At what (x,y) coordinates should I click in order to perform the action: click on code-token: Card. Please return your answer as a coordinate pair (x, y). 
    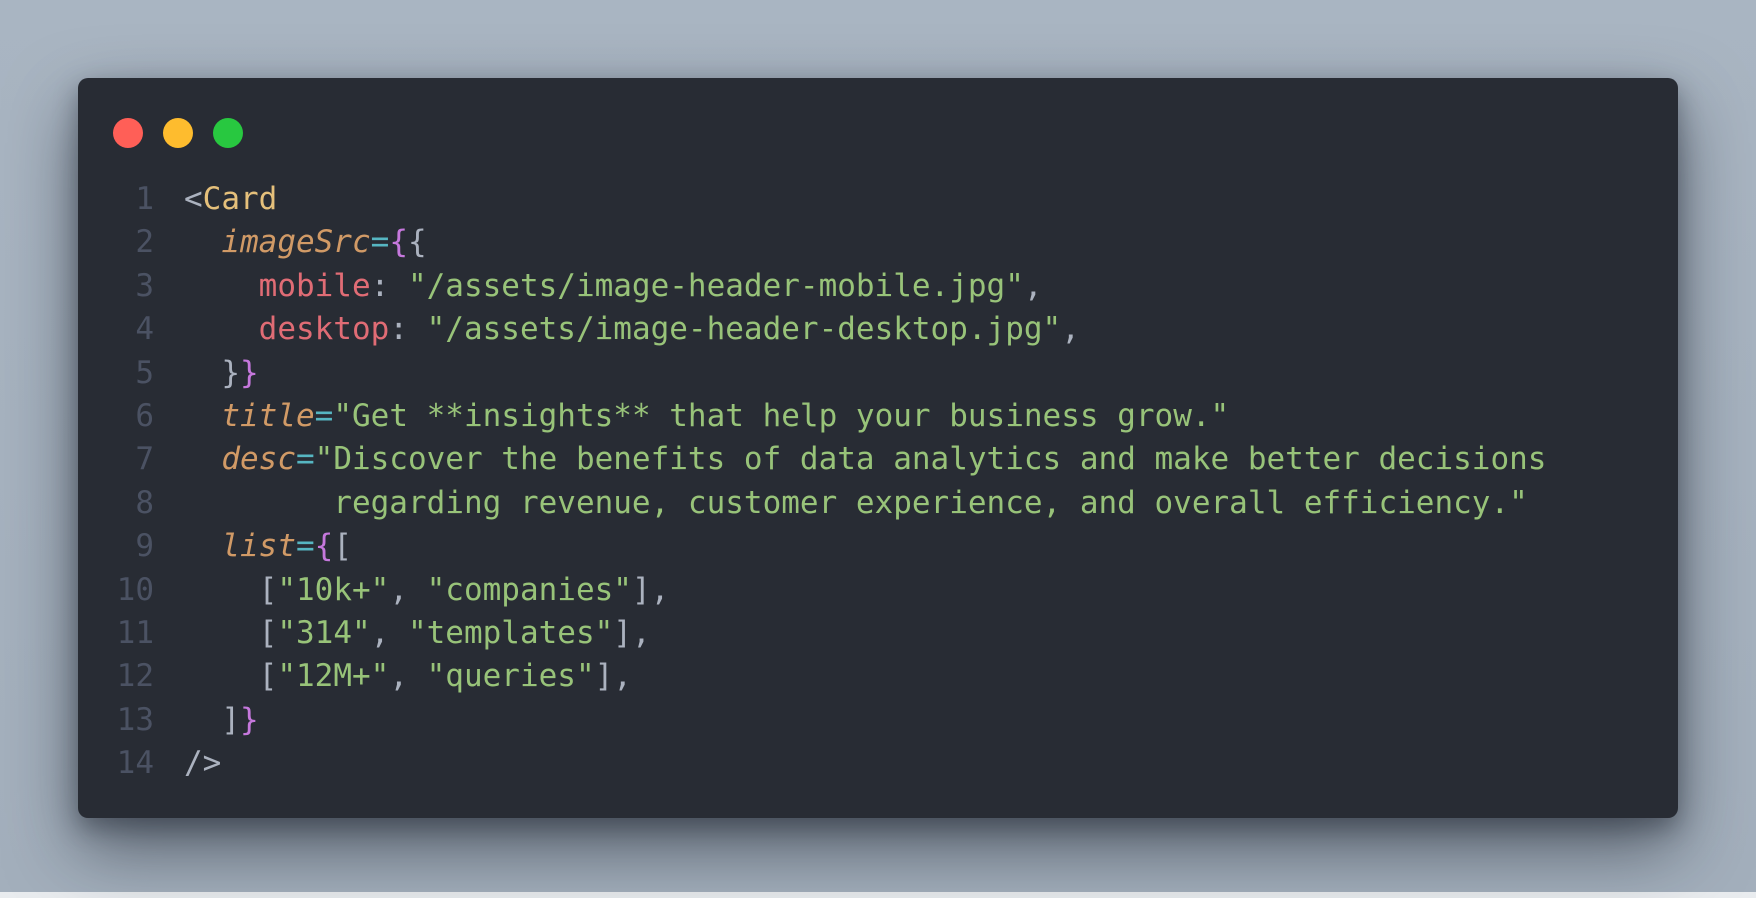
    Looking at the image, I should click on (240, 199).